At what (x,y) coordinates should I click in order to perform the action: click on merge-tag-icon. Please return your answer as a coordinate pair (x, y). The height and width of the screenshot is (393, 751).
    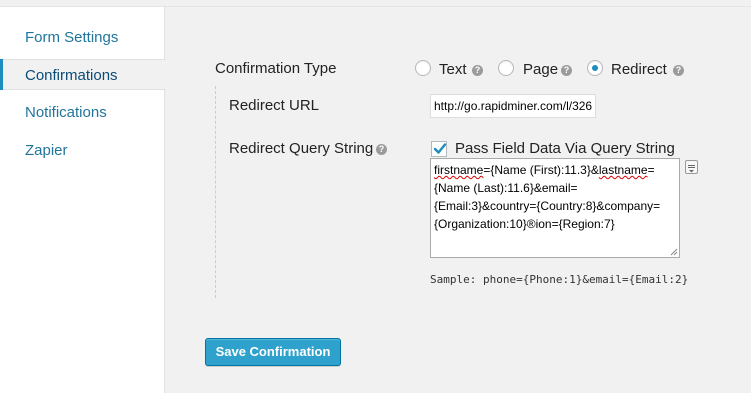
    Looking at the image, I should click on (691, 167).